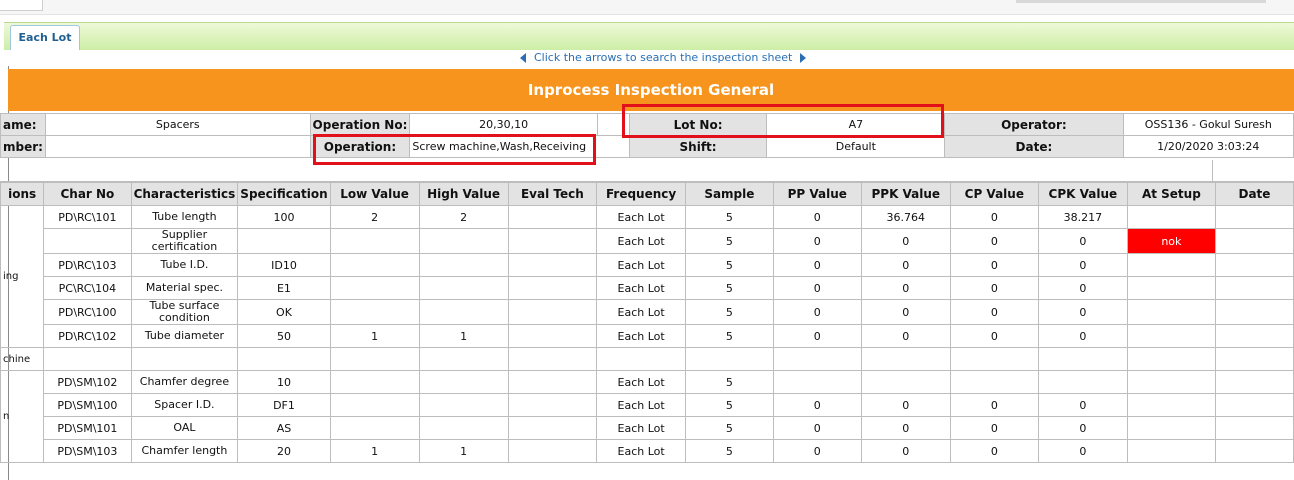 This screenshot has width=1294, height=480. What do you see at coordinates (647, 359) in the screenshot?
I see `screw-machine-group-header: chine` at bounding box center [647, 359].